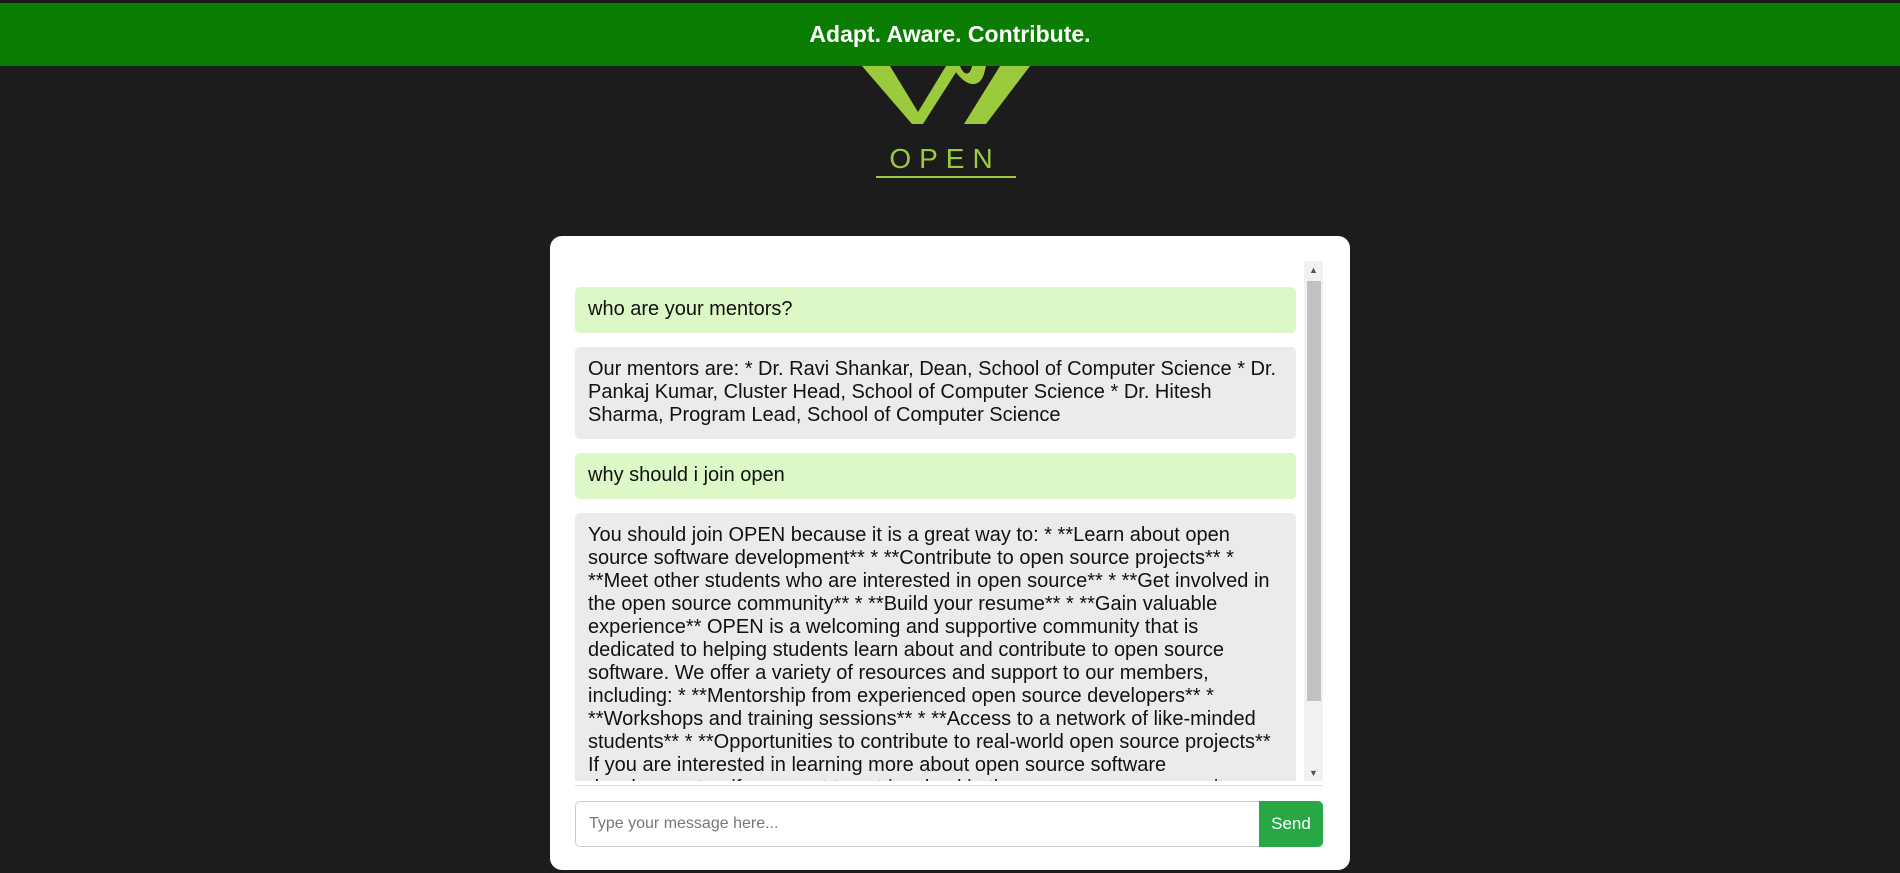  I want to click on user-message: why should i join open, so click(935, 476).